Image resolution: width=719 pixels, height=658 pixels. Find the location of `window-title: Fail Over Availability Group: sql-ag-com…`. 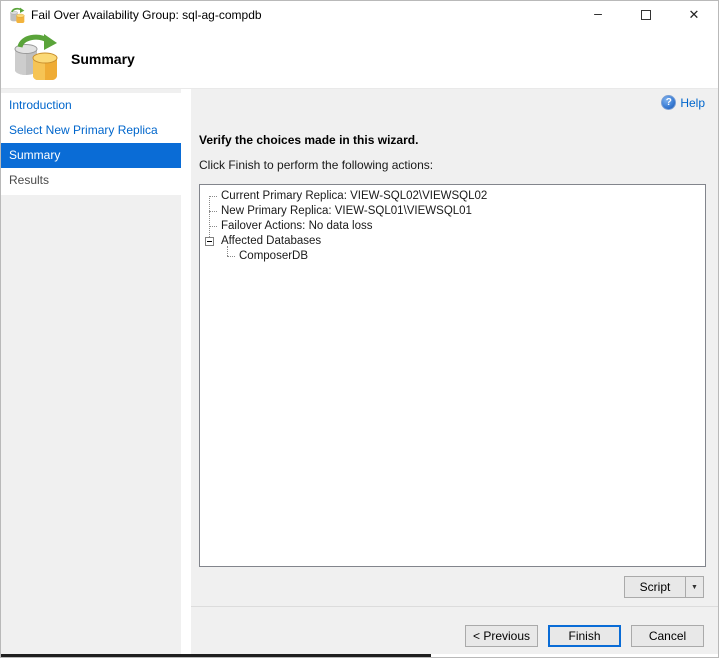

window-title: Fail Over Availability Group: sql-ag-com… is located at coordinates (146, 15).